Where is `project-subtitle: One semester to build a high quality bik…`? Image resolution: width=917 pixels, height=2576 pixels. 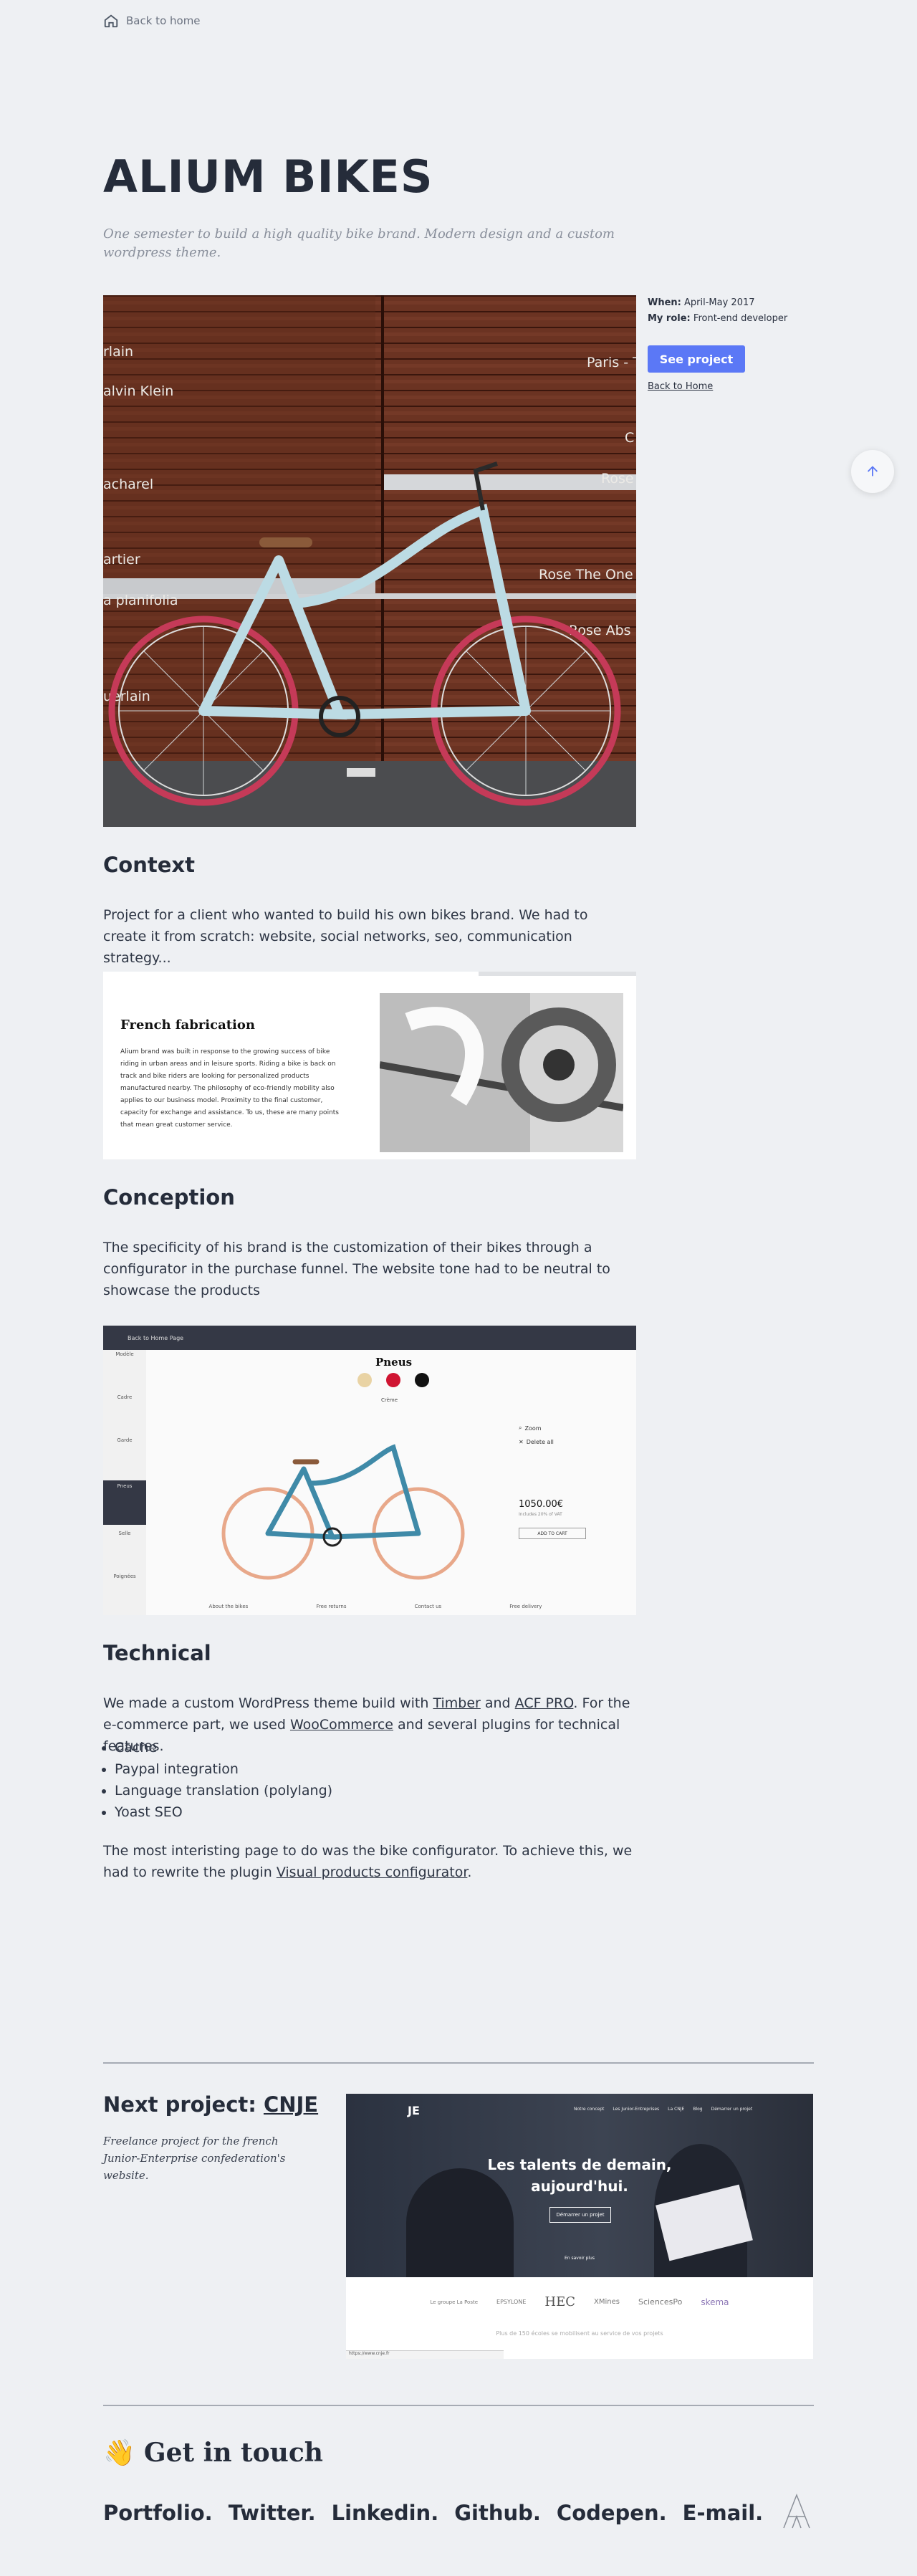
project-subtitle: One semester to build a high quality bik… is located at coordinates (359, 243).